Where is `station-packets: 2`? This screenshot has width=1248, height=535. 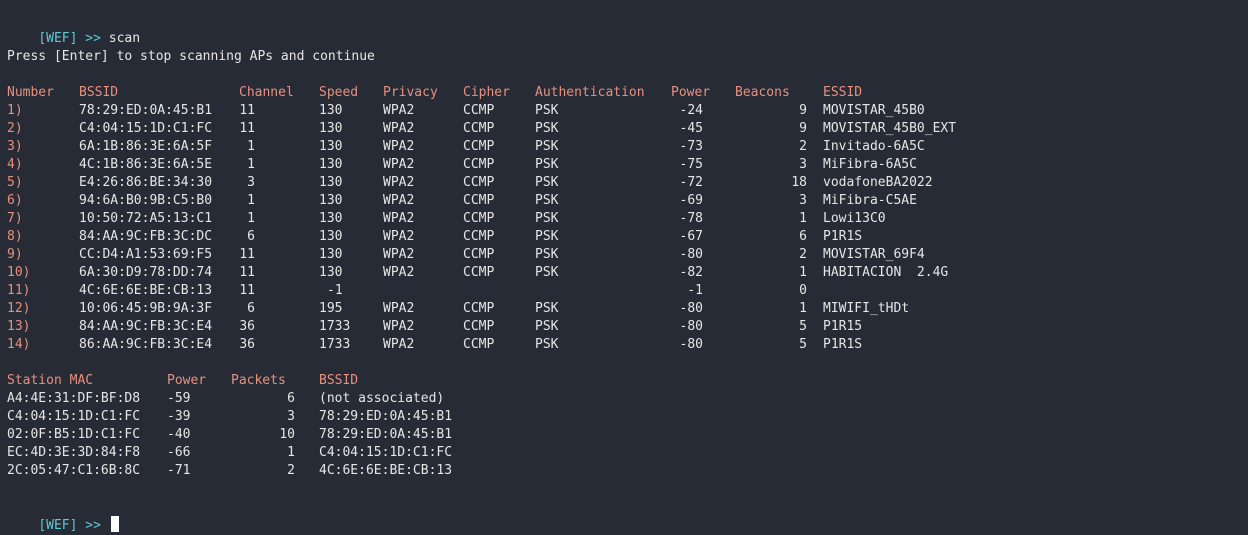 station-packets: 2 is located at coordinates (291, 470).